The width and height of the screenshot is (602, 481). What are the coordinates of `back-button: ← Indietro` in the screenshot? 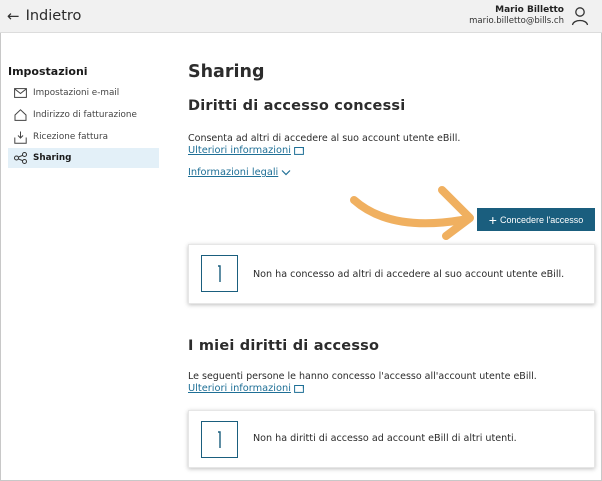 It's located at (44, 16).